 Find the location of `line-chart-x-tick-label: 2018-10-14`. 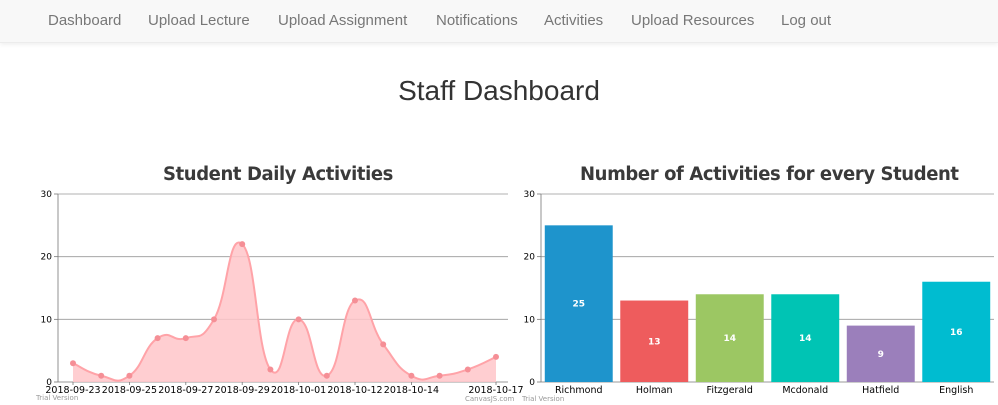

line-chart-x-tick-label: 2018-10-14 is located at coordinates (411, 390).